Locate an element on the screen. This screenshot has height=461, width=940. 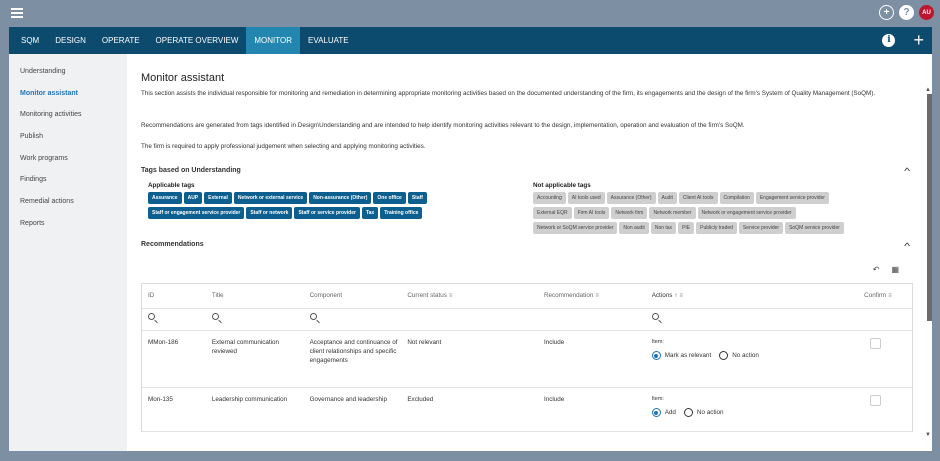
scroll-up-arrow-icon: ▲ is located at coordinates (928, 90).